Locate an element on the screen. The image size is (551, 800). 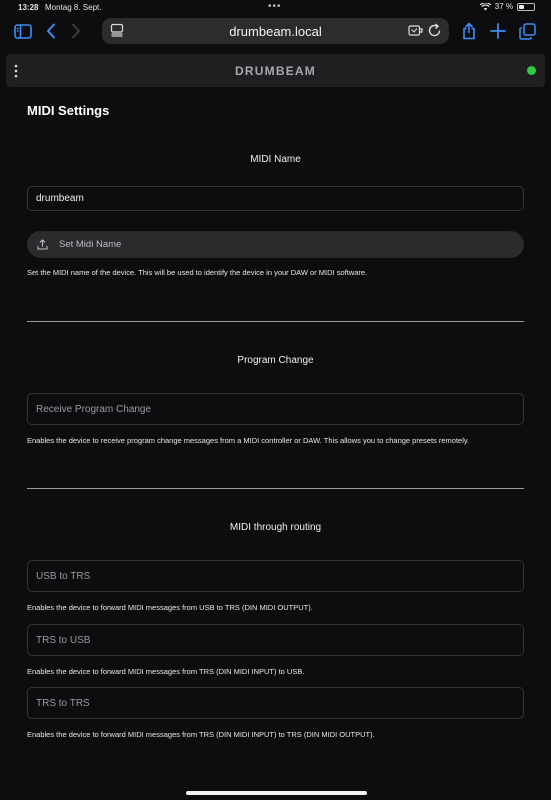
multitasking-dots-icon: ••• is located at coordinates (275, 6).